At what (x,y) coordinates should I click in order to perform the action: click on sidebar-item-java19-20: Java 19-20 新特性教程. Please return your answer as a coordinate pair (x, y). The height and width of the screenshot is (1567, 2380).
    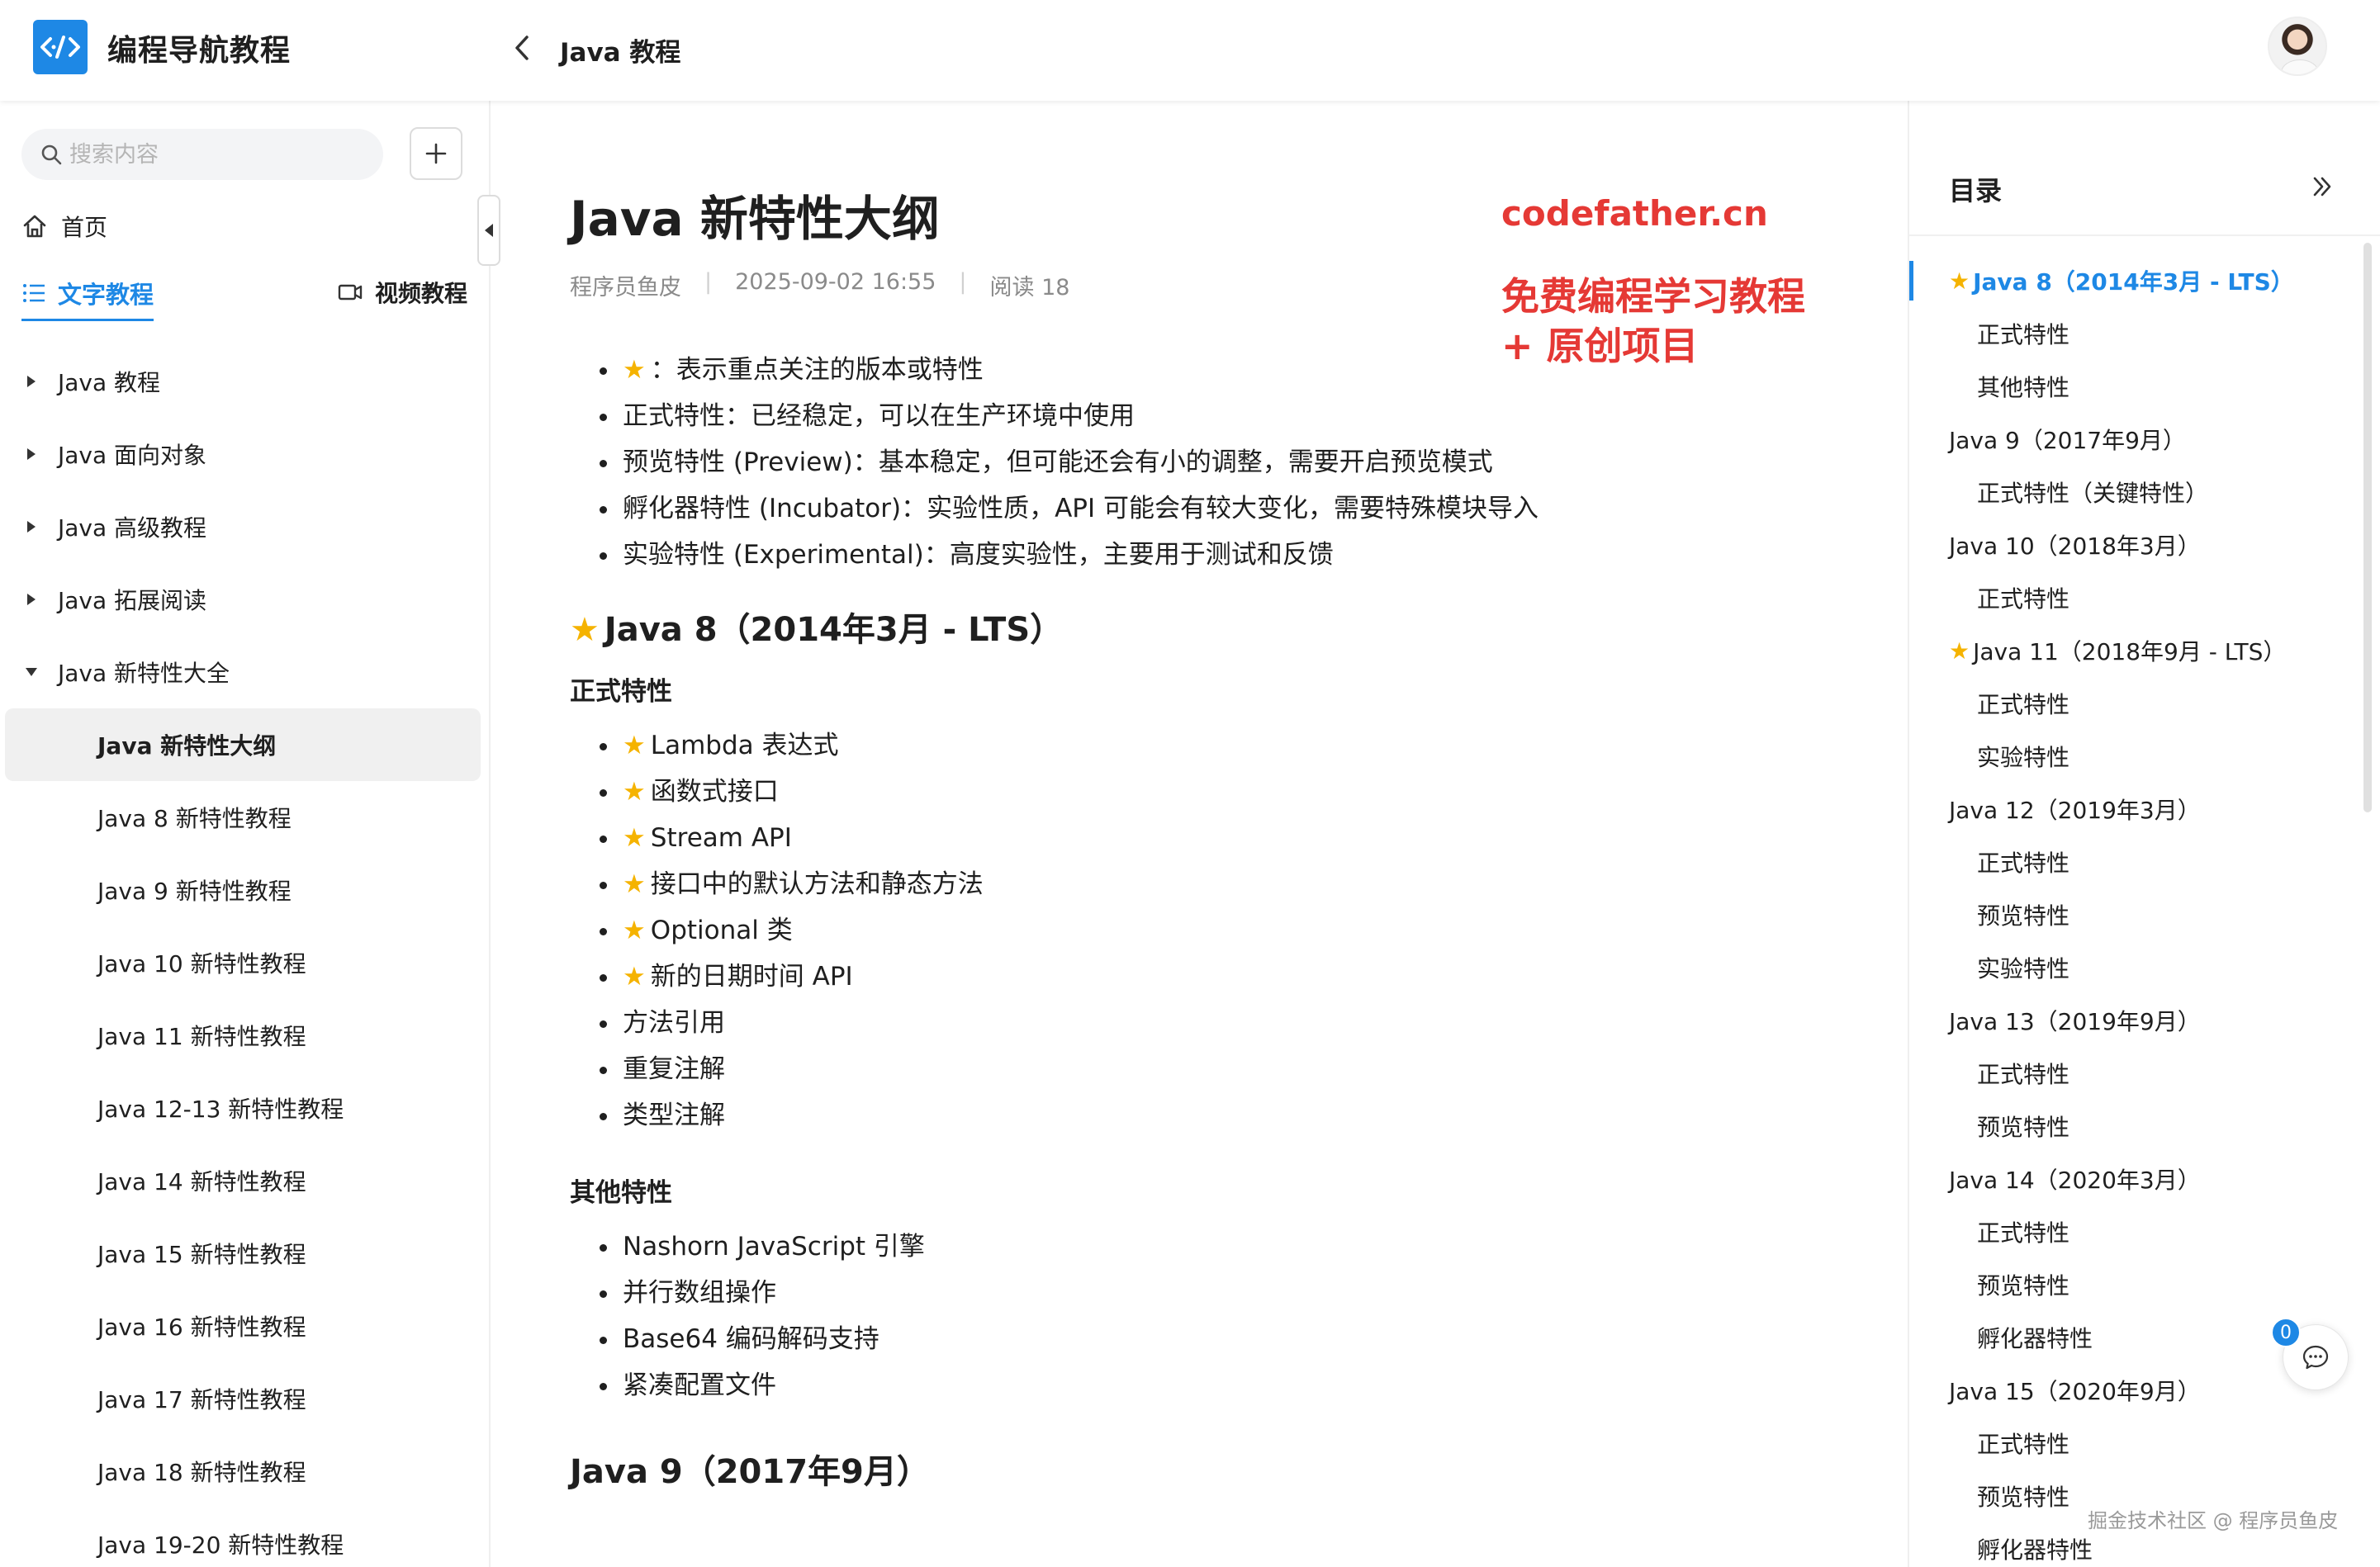
    Looking at the image, I should click on (244, 1537).